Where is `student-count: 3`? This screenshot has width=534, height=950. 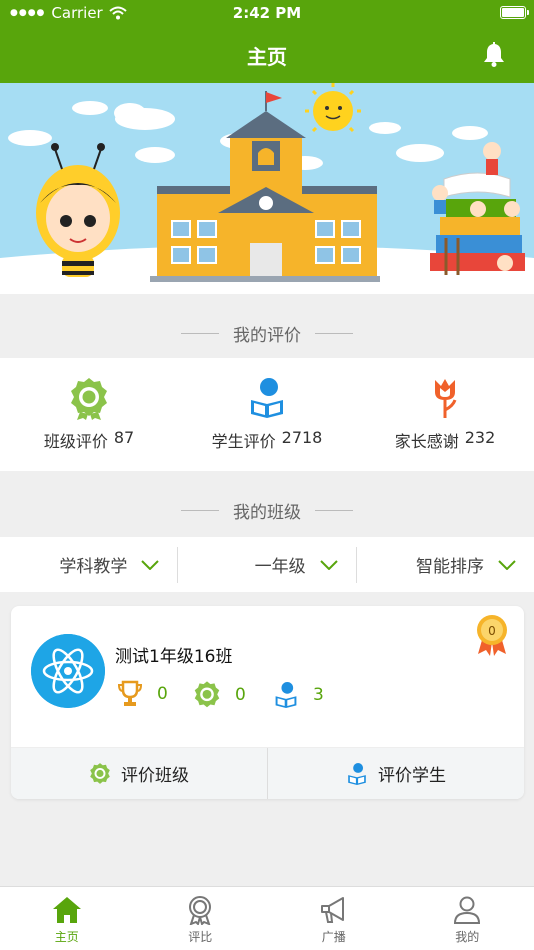 student-count: 3 is located at coordinates (318, 695).